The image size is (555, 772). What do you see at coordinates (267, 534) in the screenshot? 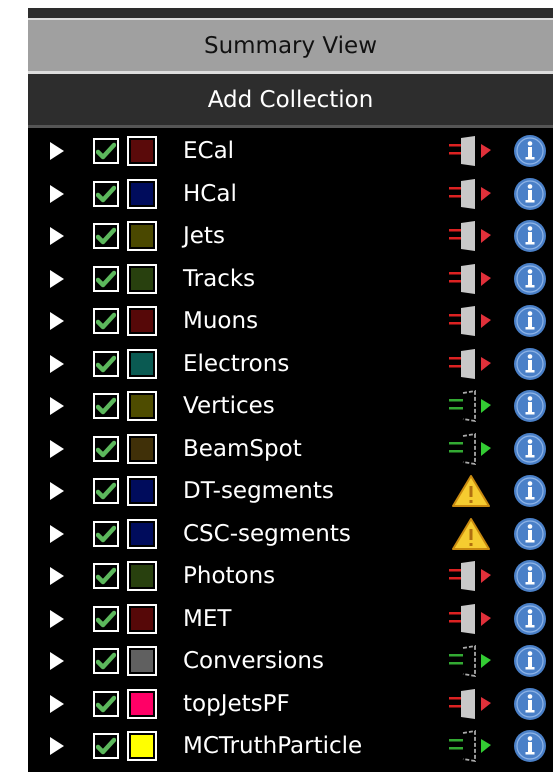
I see `collection-name: CSC-segments` at bounding box center [267, 534].